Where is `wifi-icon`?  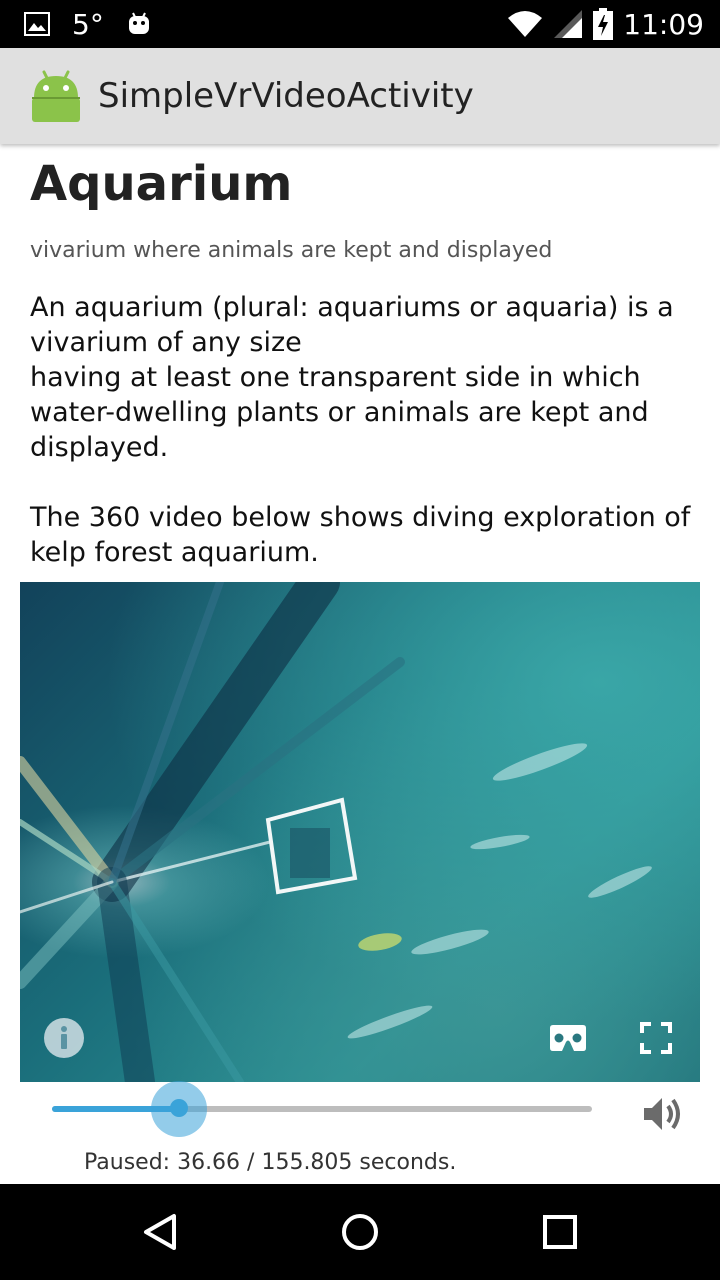
wifi-icon is located at coordinates (525, 24).